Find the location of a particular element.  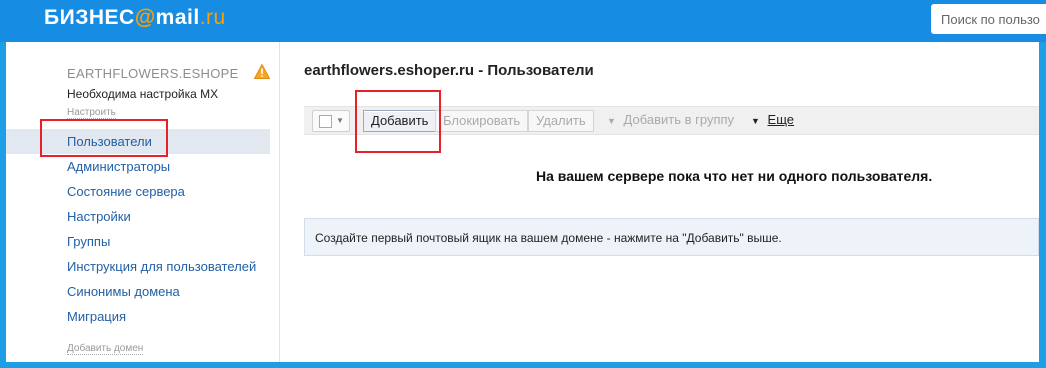

sidebar-item-server-status: Состояние сервера is located at coordinates (138, 191).